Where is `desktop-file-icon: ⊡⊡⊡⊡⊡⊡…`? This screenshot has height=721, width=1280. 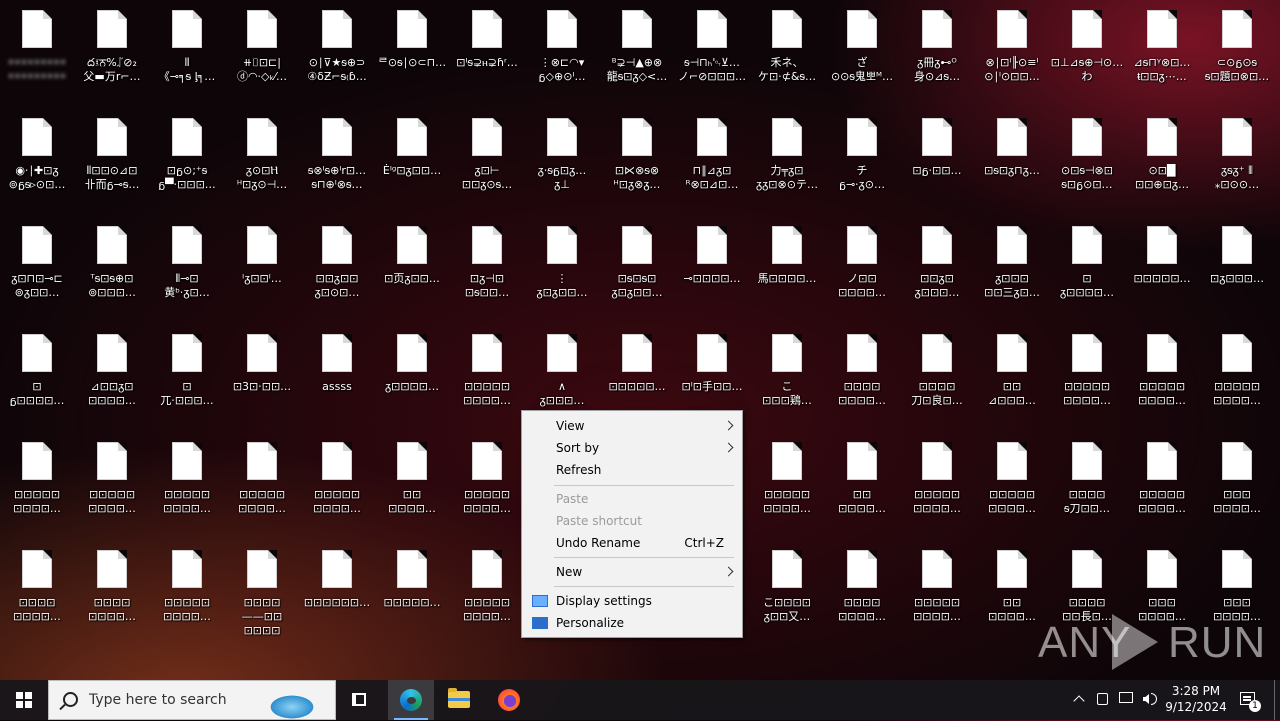
desktop-file-icon: ⊡⊡⊡⊡⊡⊡… is located at coordinates (337, 598).